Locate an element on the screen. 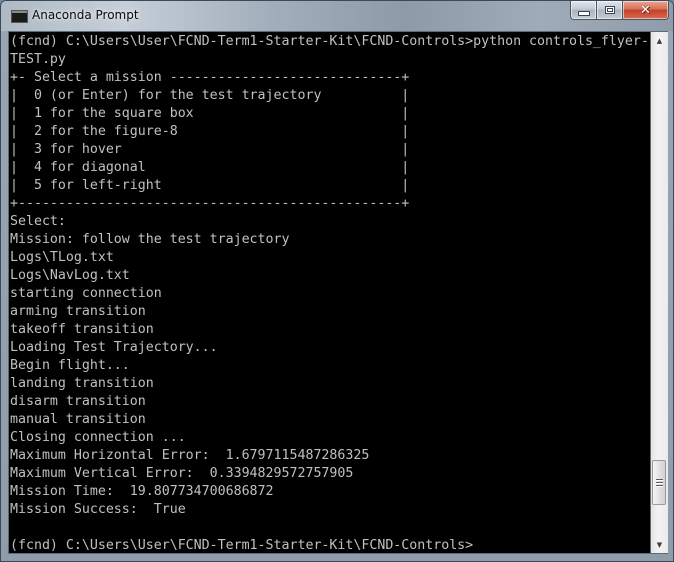 The image size is (674, 562). scroll-up-button: ▲ is located at coordinates (659, 40).